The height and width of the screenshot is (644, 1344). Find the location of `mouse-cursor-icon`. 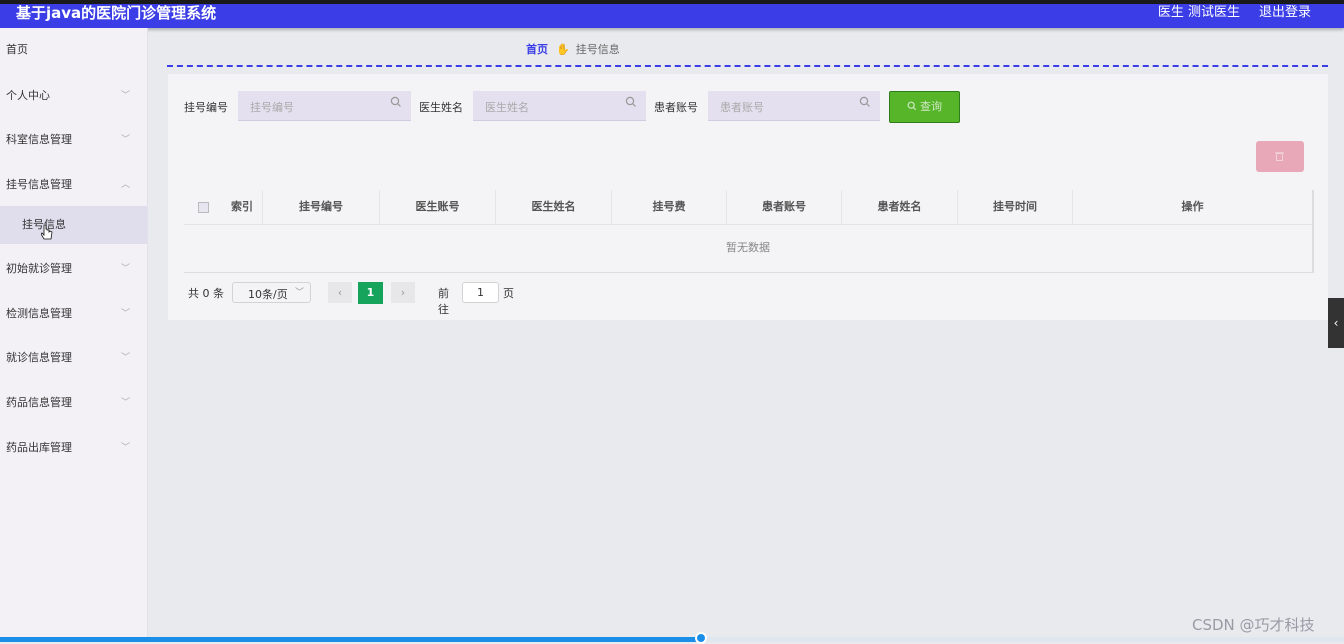

mouse-cursor-icon is located at coordinates (47, 232).